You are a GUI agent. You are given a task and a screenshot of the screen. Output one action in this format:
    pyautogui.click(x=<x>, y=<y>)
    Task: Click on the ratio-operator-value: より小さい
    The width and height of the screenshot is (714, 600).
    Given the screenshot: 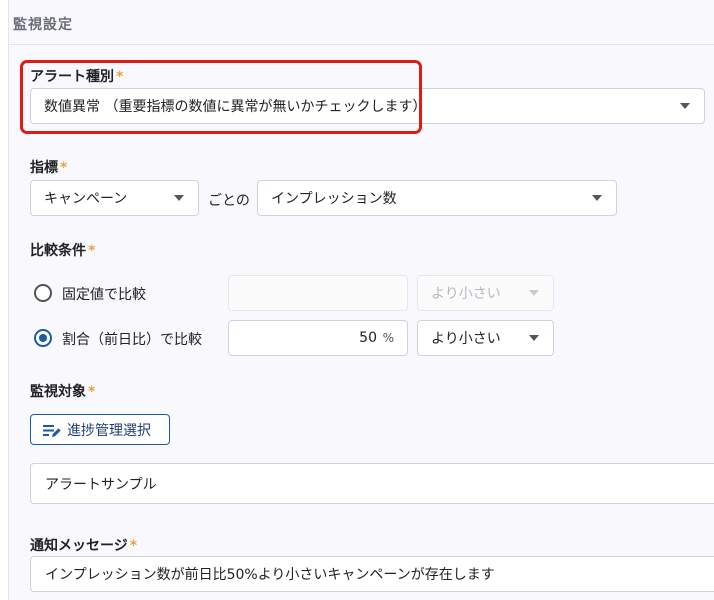 What is the action you would take?
    pyautogui.click(x=466, y=339)
    